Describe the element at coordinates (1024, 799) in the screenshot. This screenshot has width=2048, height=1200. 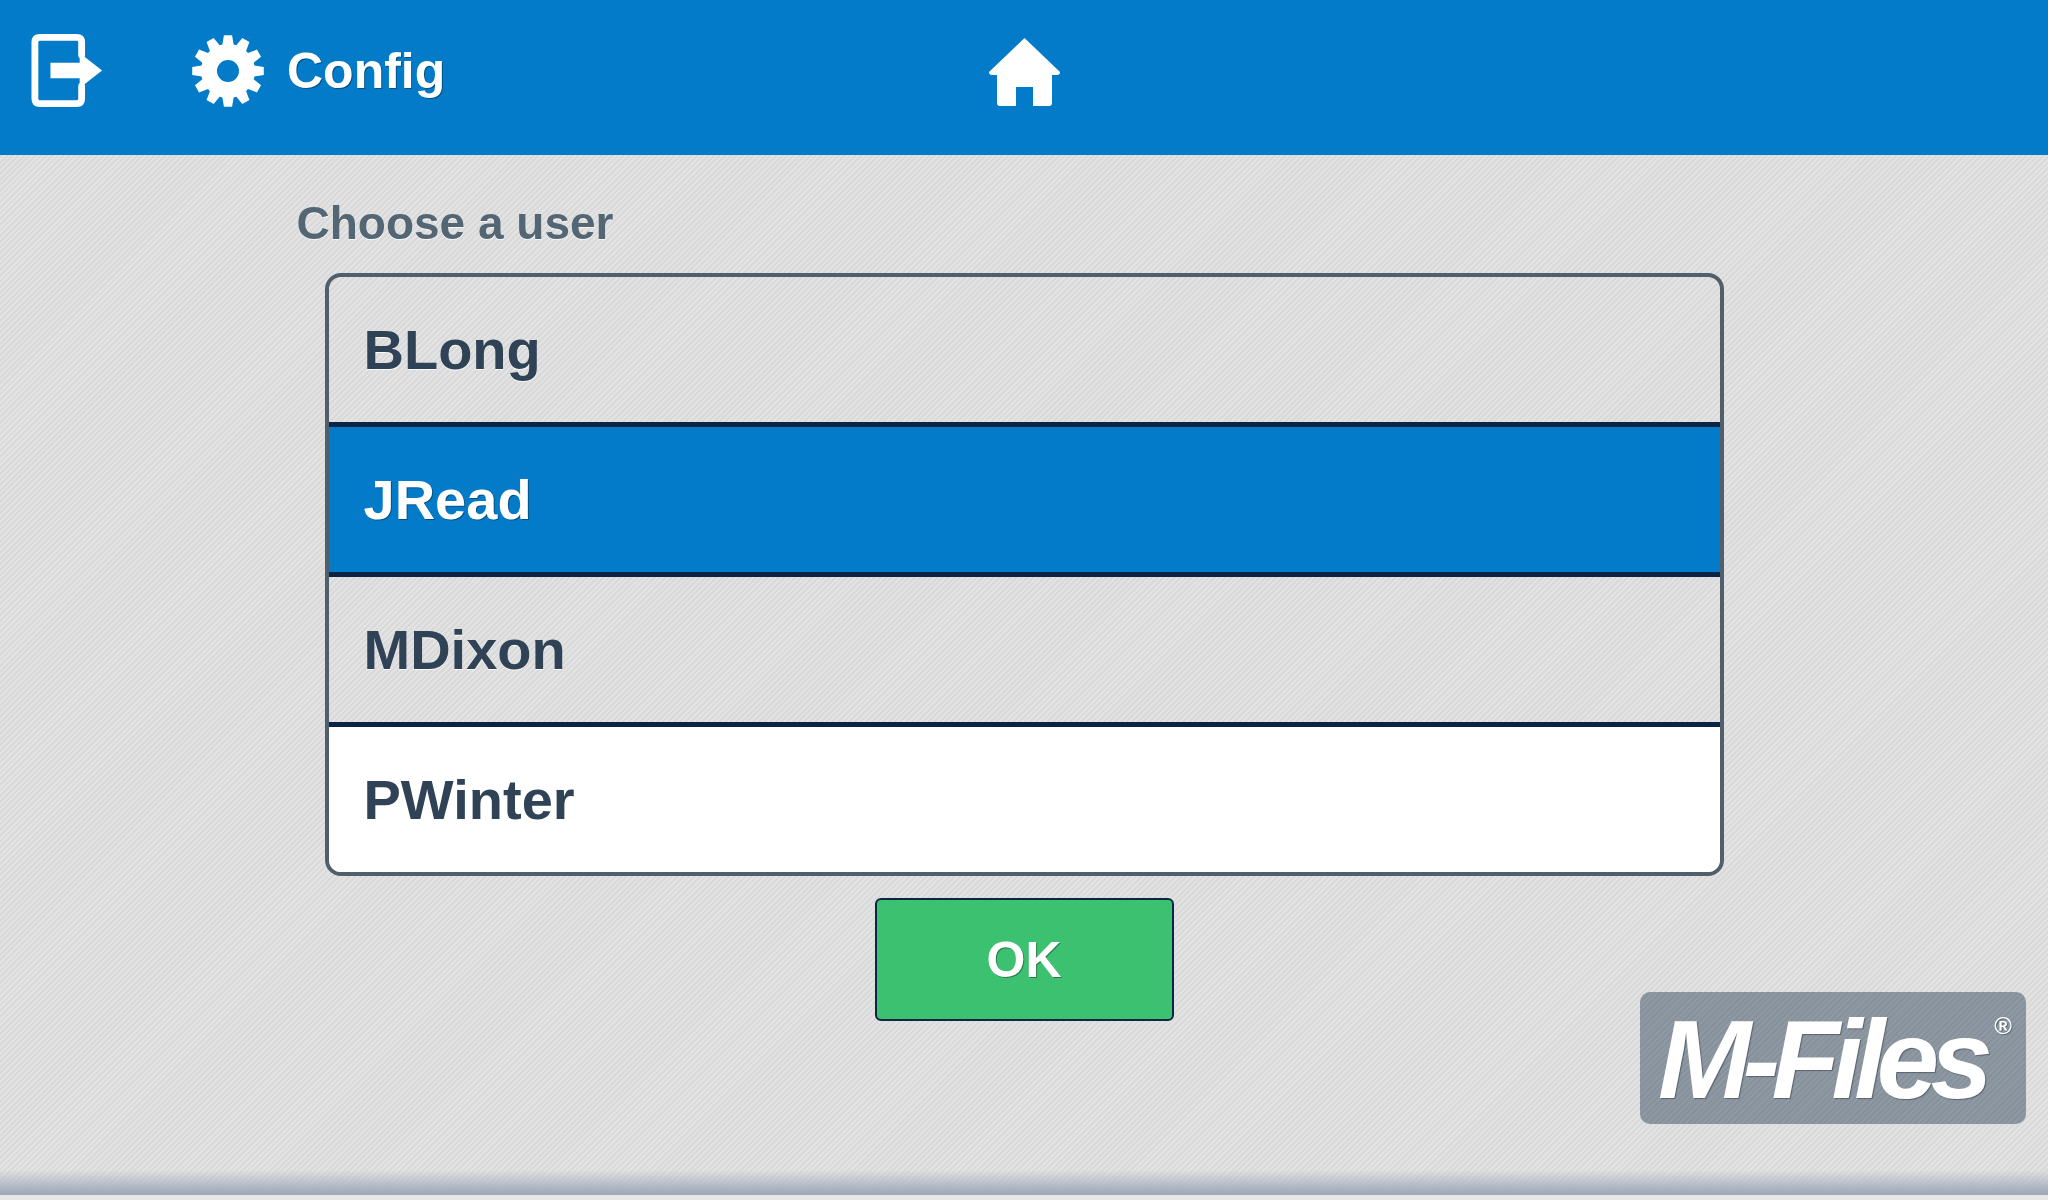
I see `user-list-item: PWinter` at that location.